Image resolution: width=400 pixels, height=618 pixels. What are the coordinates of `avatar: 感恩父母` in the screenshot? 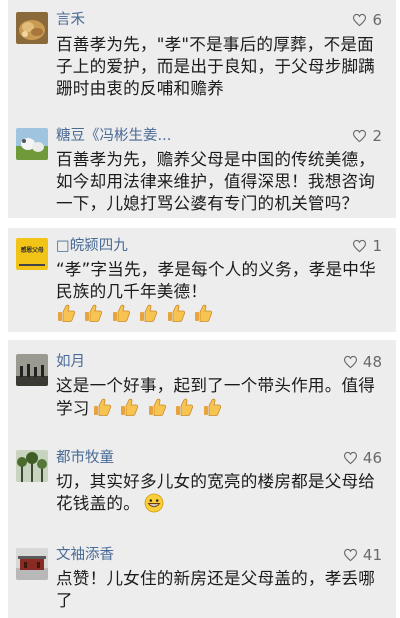 It's located at (32, 254).